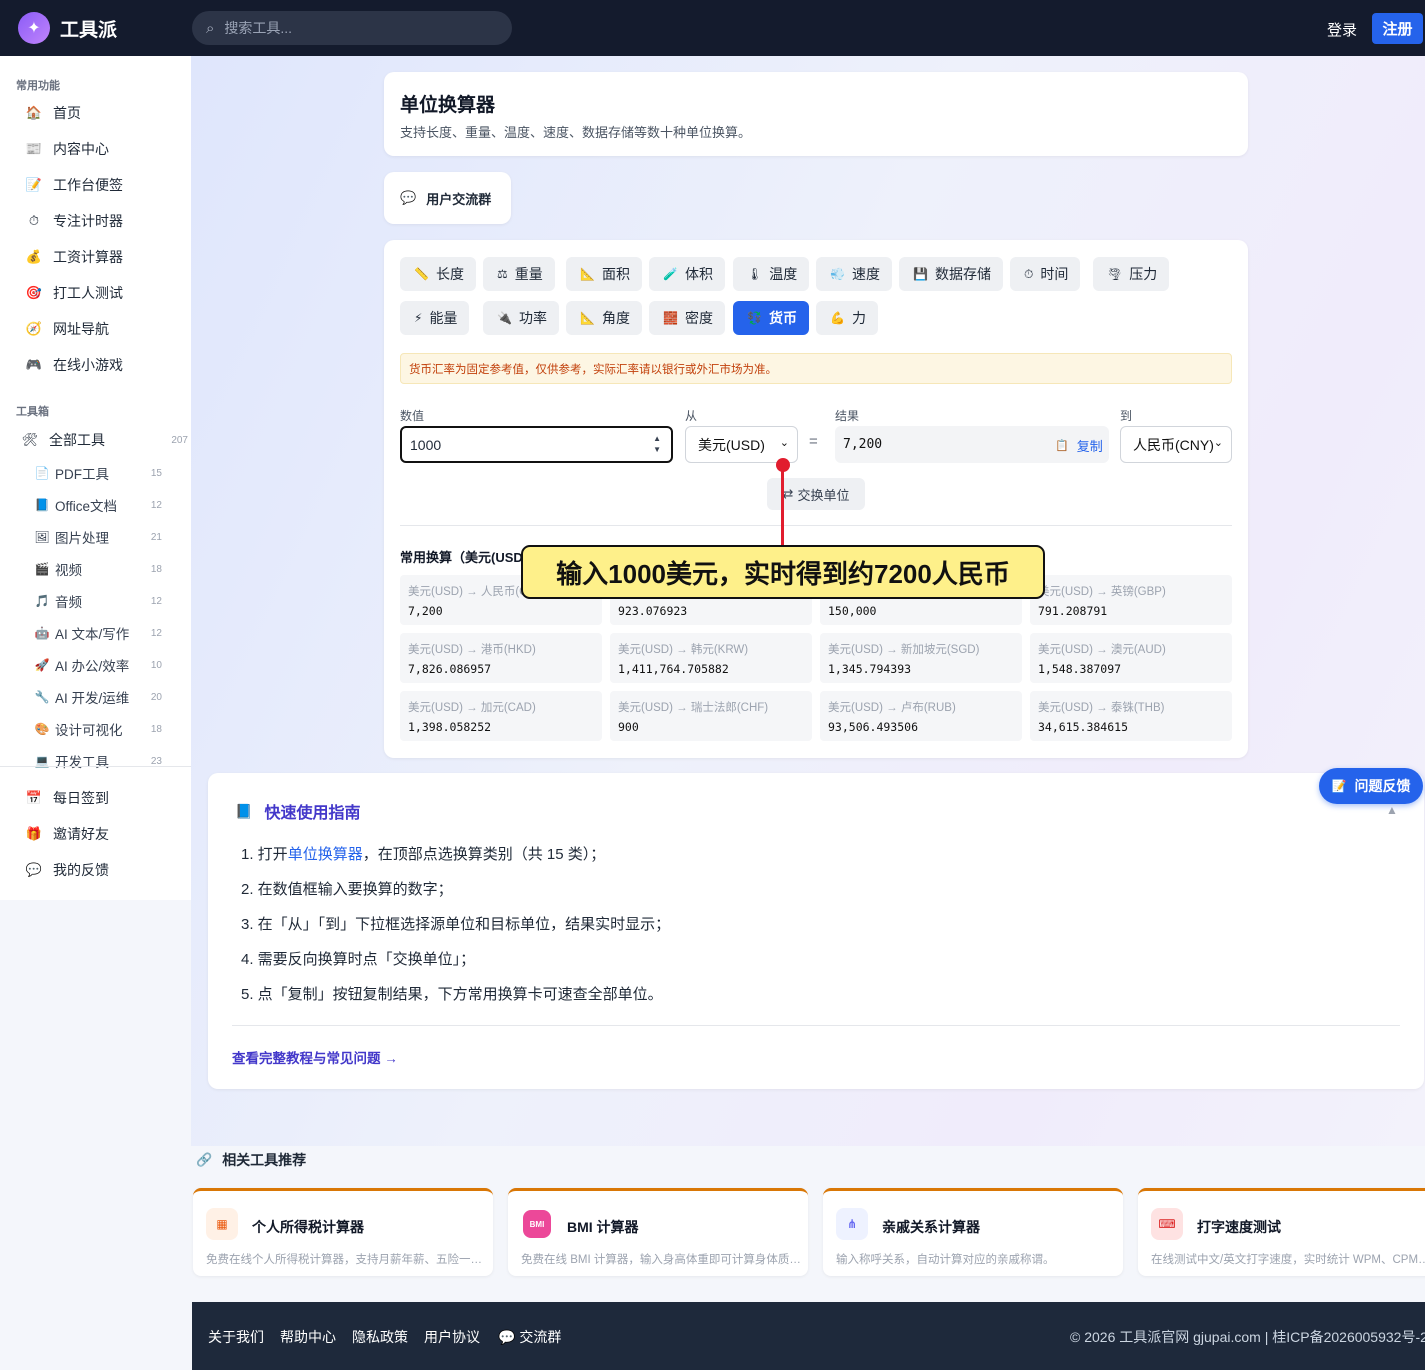  What do you see at coordinates (109, 761) in the screenshot?
I see `sidebar-tool-item: 💻 开发工具 23` at bounding box center [109, 761].